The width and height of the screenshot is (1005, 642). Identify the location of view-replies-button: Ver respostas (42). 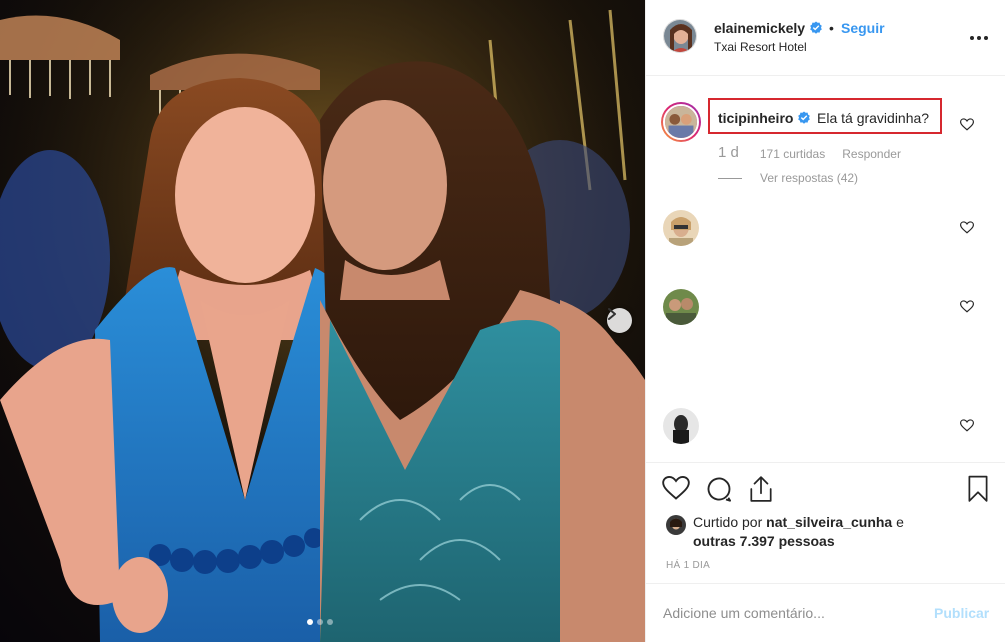
(788, 178).